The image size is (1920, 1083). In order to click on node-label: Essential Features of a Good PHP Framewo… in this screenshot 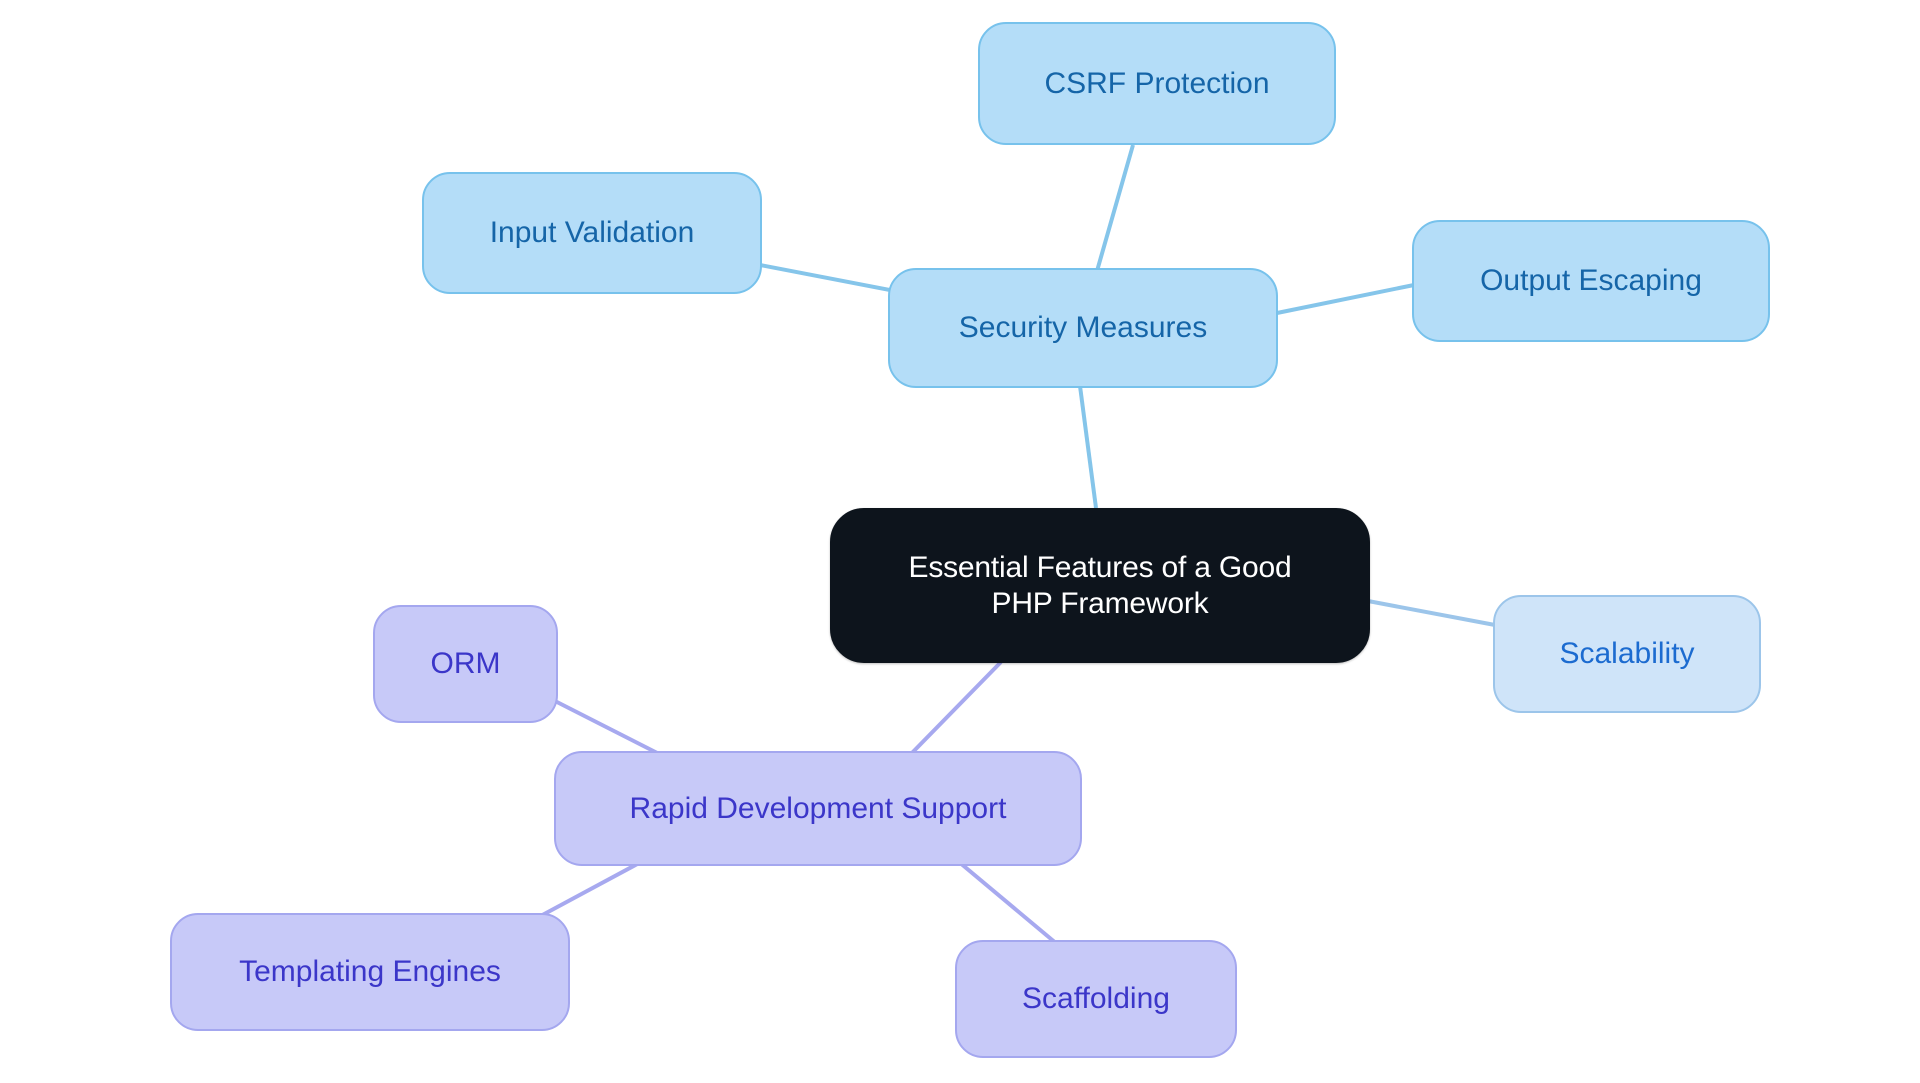, I will do `click(1100, 585)`.